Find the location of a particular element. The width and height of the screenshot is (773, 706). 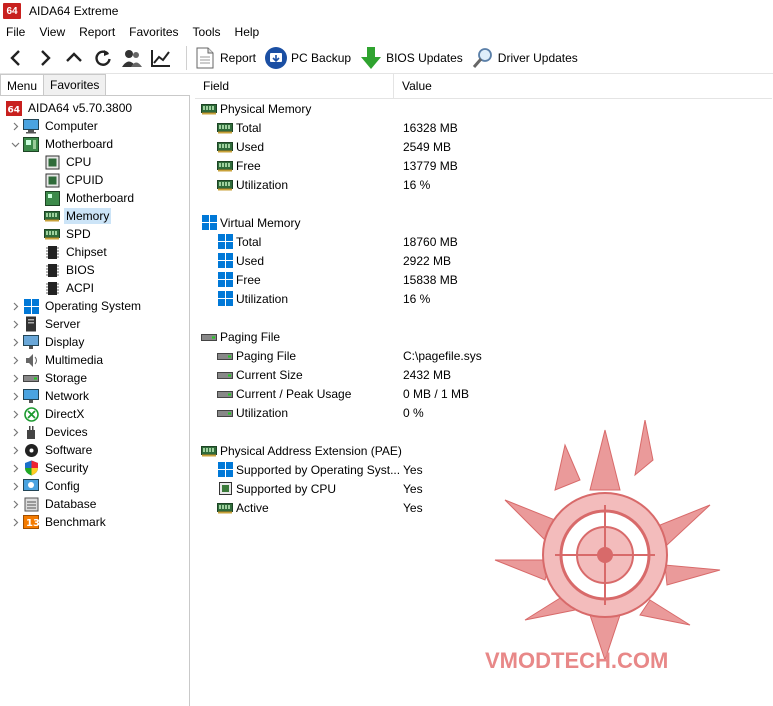

menu-report: Report is located at coordinates (97, 32).